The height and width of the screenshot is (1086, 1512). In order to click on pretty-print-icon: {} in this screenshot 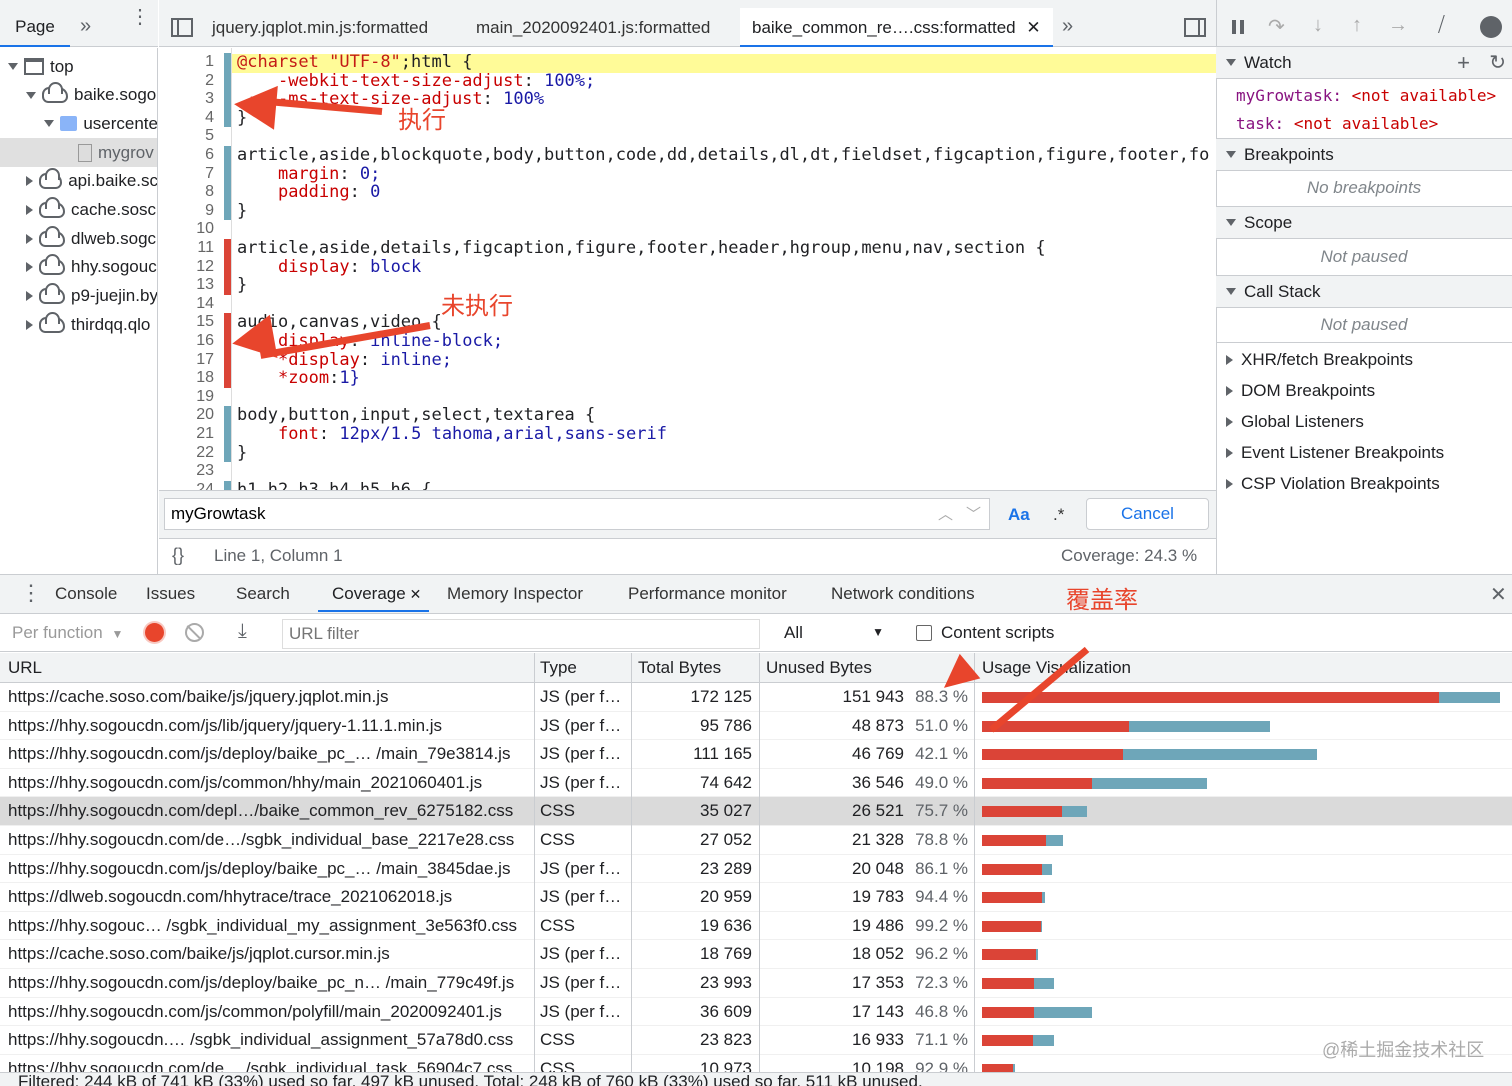, I will do `click(178, 555)`.